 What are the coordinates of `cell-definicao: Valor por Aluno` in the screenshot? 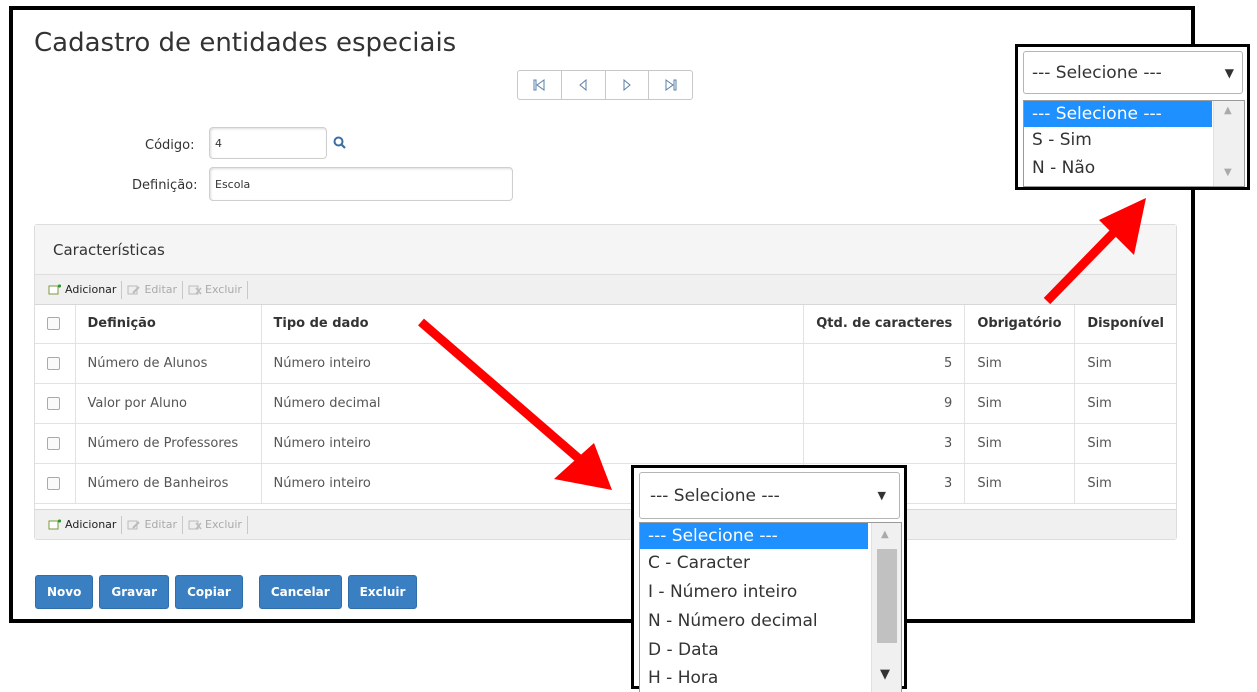 It's located at (168, 403).